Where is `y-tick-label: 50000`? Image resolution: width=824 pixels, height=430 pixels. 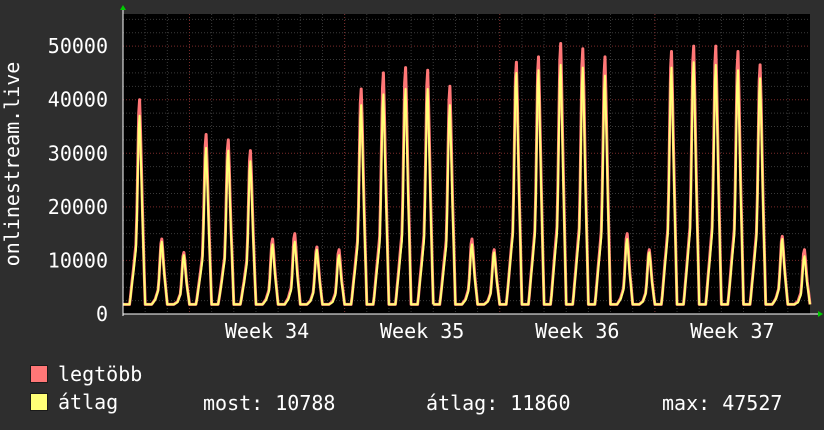
y-tick-label: 50000 is located at coordinates (78, 46).